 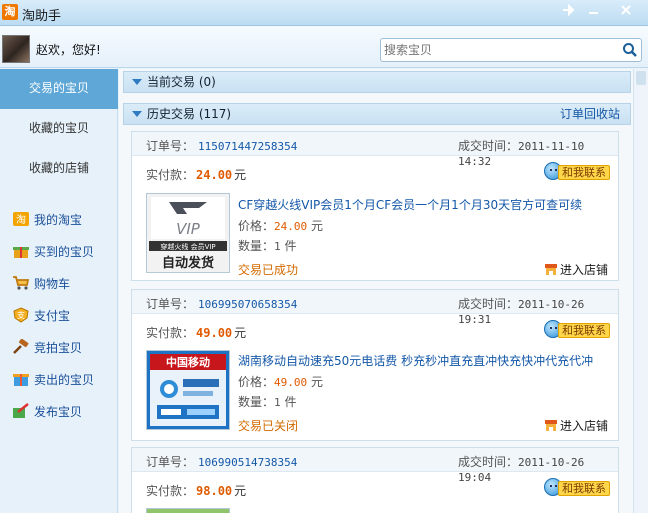 I want to click on scrollbar-thumb, so click(x=641, y=78).